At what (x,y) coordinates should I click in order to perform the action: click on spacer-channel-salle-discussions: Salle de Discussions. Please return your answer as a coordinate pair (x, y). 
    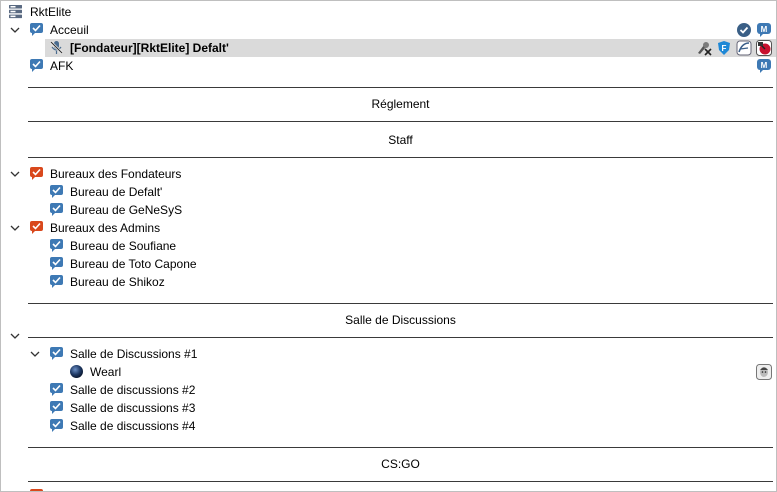
    Looking at the image, I should click on (400, 320).